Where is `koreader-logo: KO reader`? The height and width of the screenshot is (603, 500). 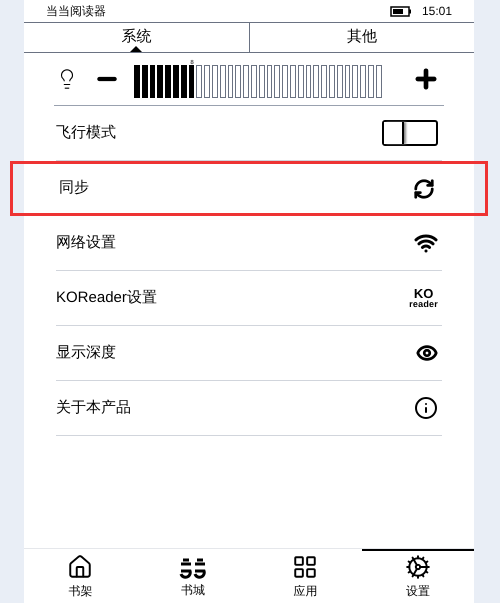
koreader-logo: KO reader is located at coordinates (423, 298).